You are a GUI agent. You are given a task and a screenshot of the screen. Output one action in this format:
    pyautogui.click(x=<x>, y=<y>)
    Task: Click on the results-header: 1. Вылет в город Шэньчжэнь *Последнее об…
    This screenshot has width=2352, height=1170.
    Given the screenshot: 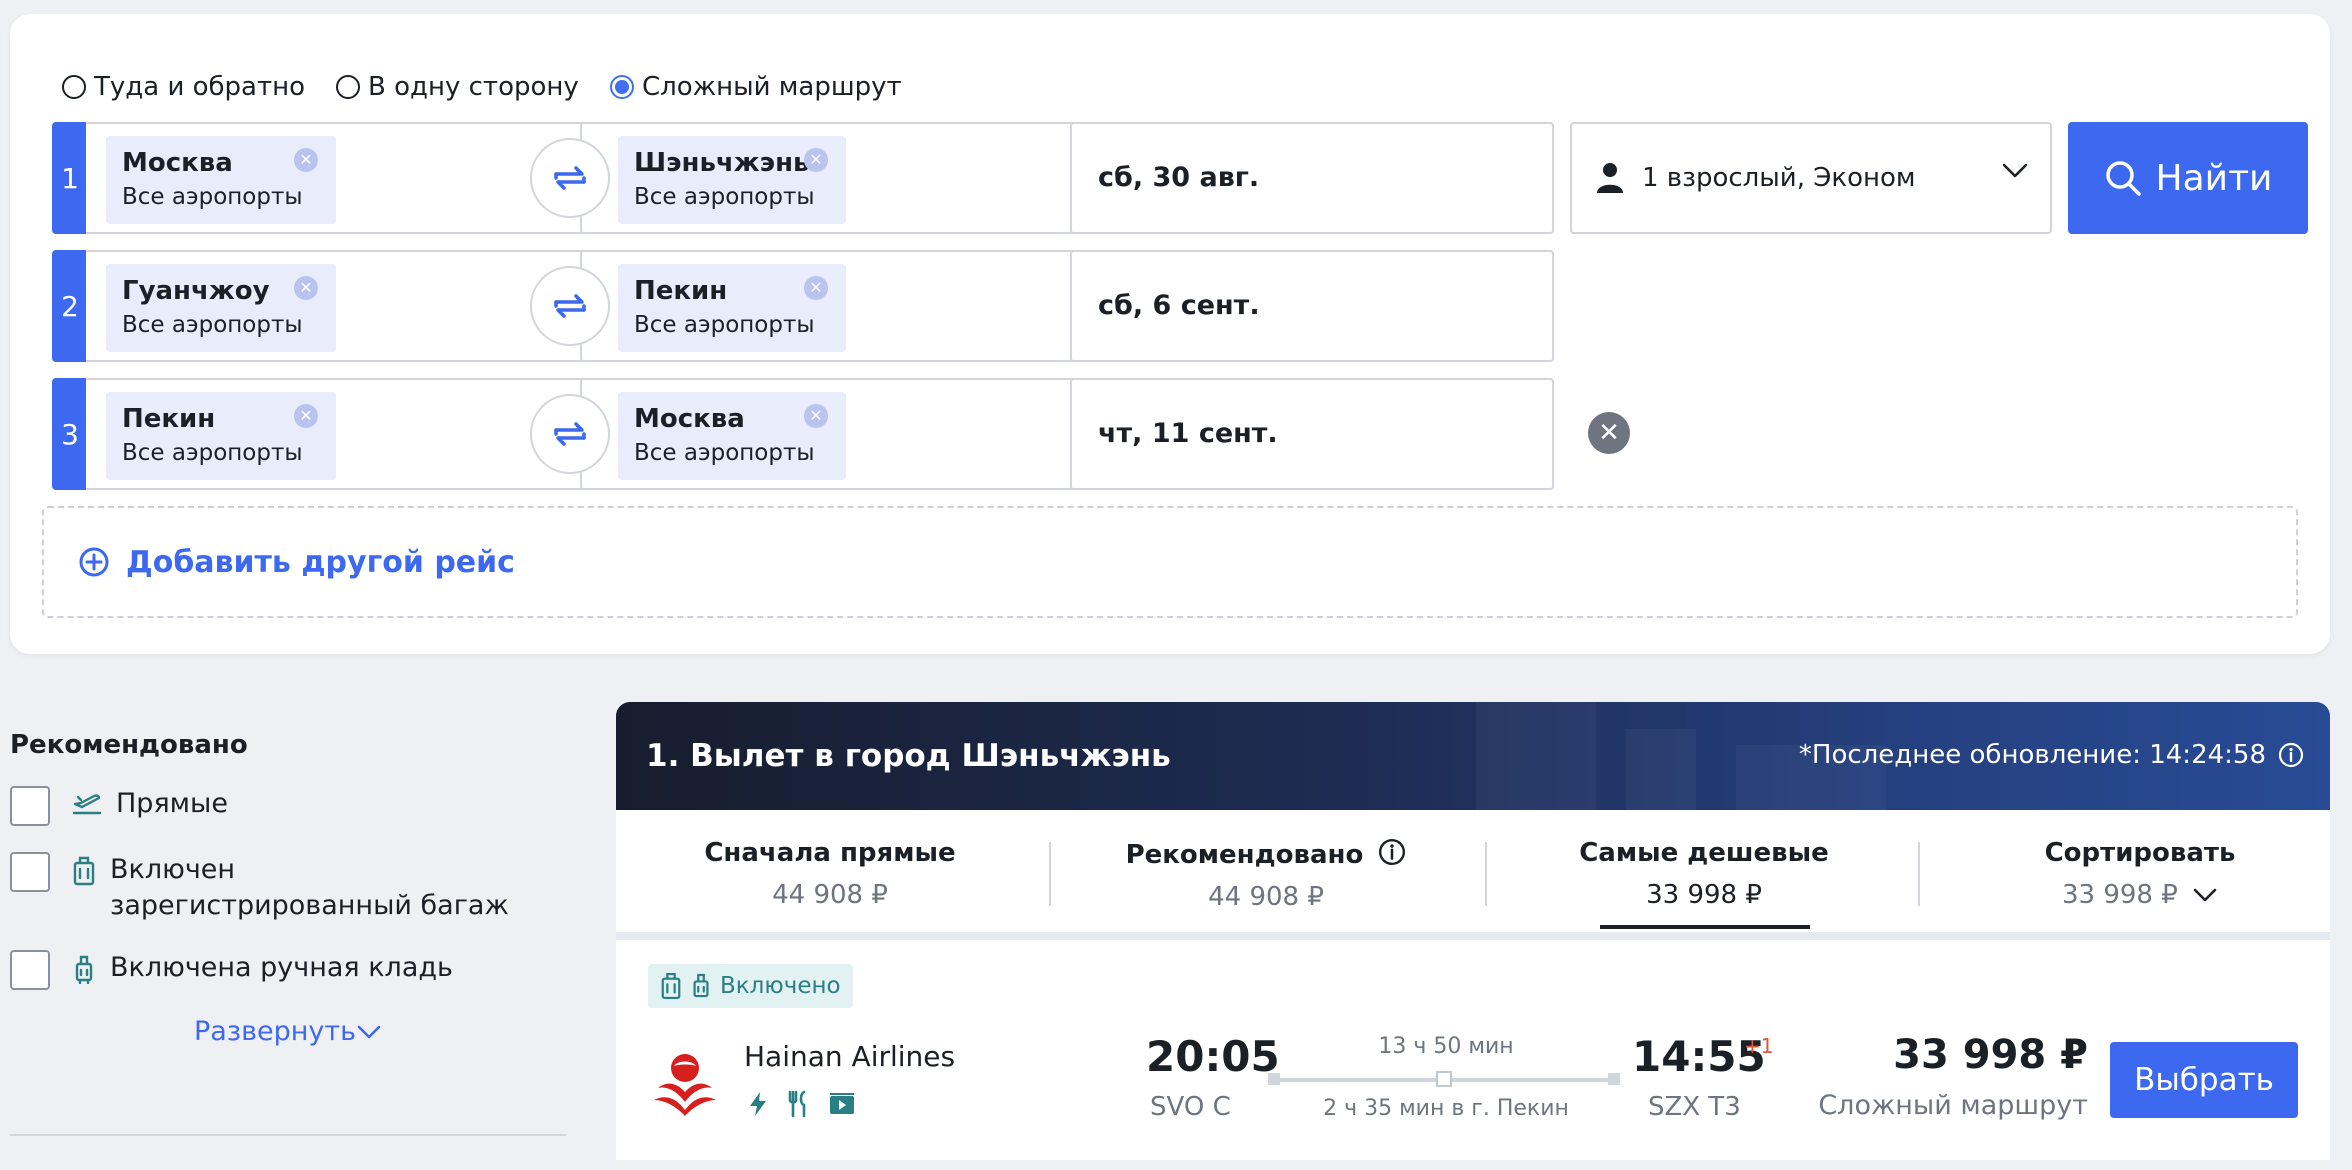 What is the action you would take?
    pyautogui.click(x=1473, y=756)
    